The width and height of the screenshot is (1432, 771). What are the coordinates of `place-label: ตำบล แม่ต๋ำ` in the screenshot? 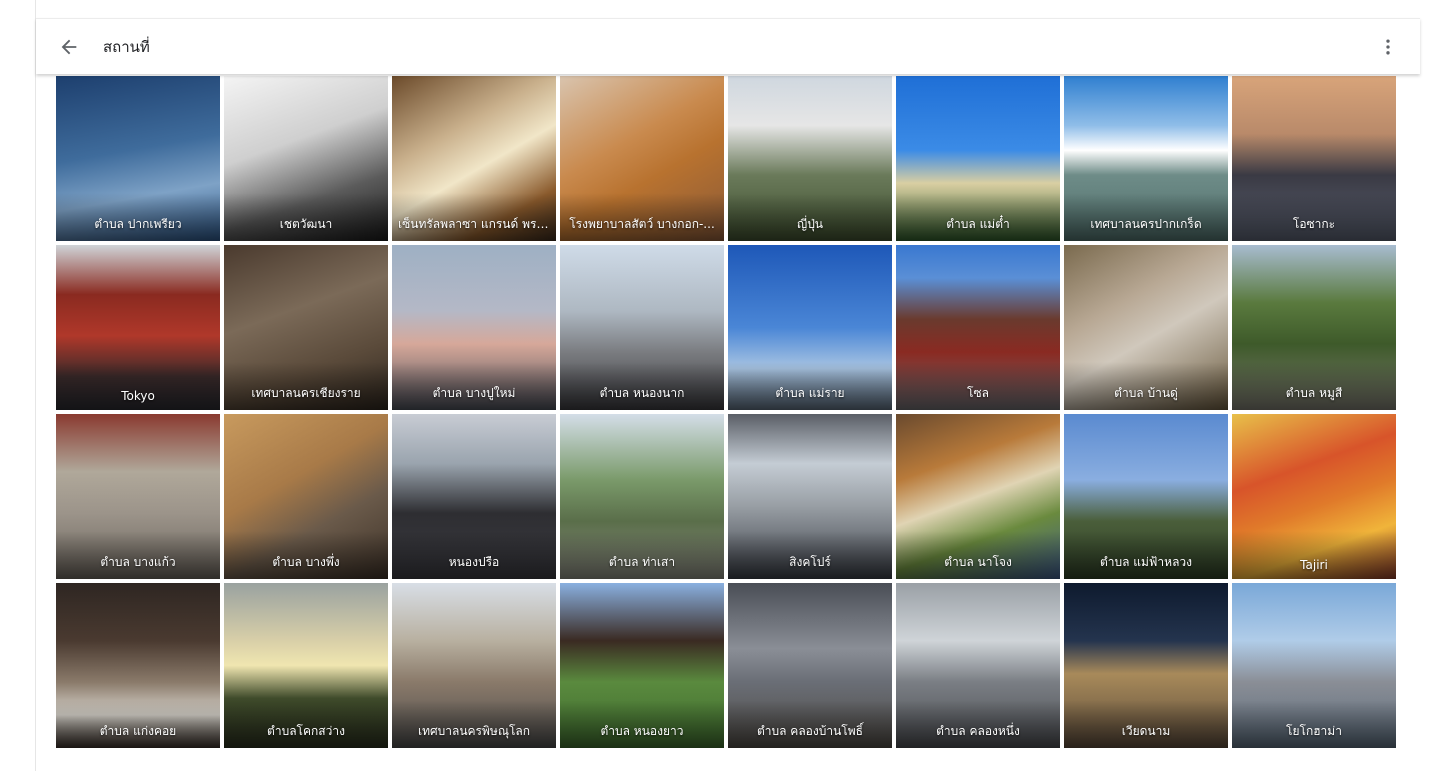 It's located at (978, 224).